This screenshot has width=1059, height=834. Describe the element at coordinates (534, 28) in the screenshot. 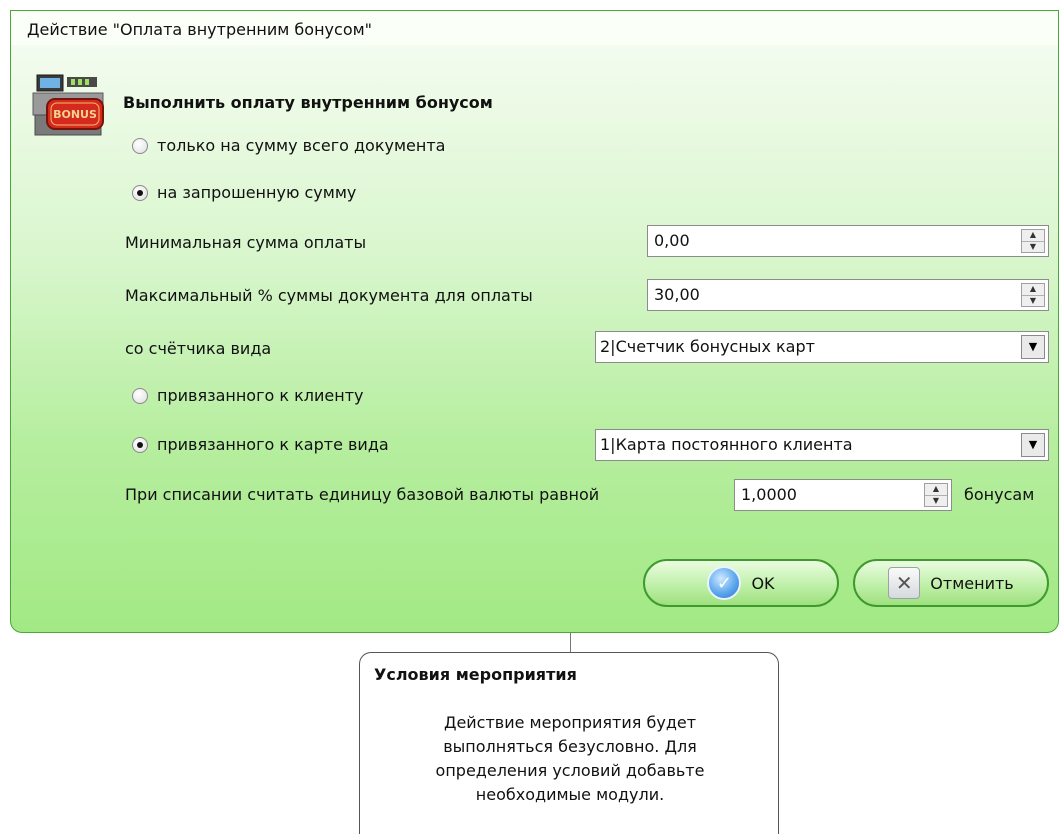

I see `title-bar: Действие "Оплата внутренним бонусом"` at that location.